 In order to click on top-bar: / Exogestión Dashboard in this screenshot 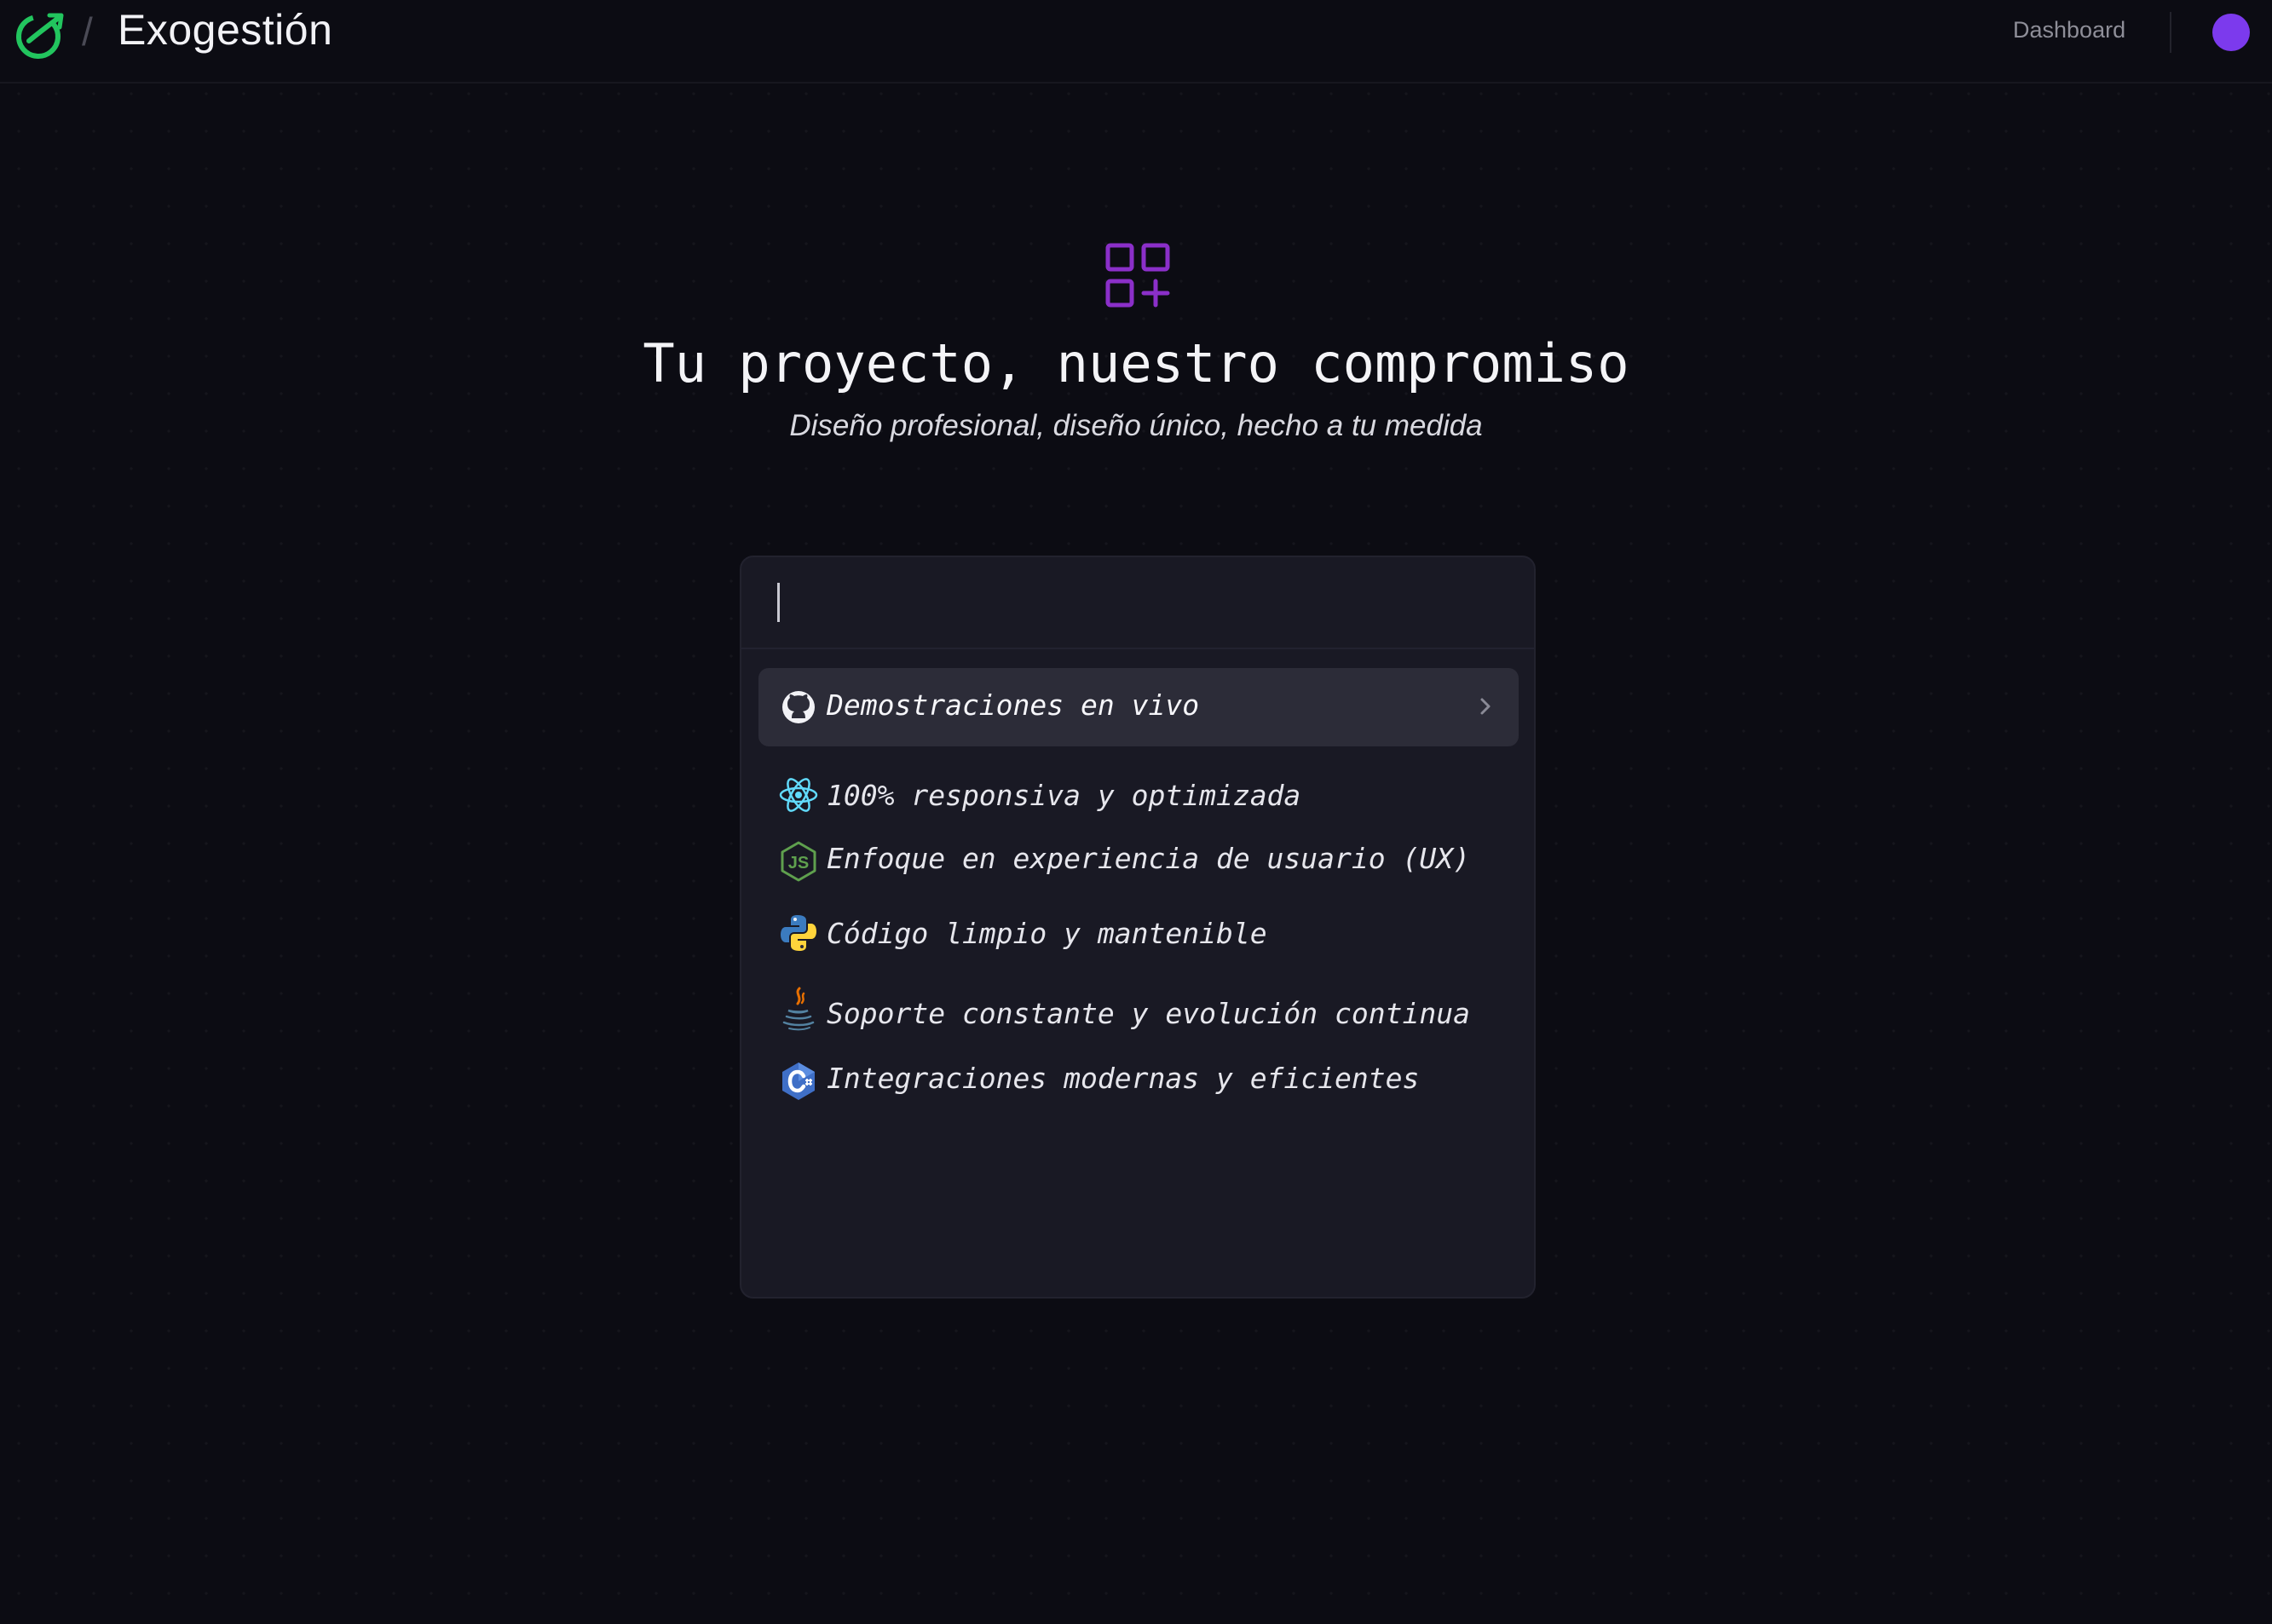, I will do `click(1136, 42)`.